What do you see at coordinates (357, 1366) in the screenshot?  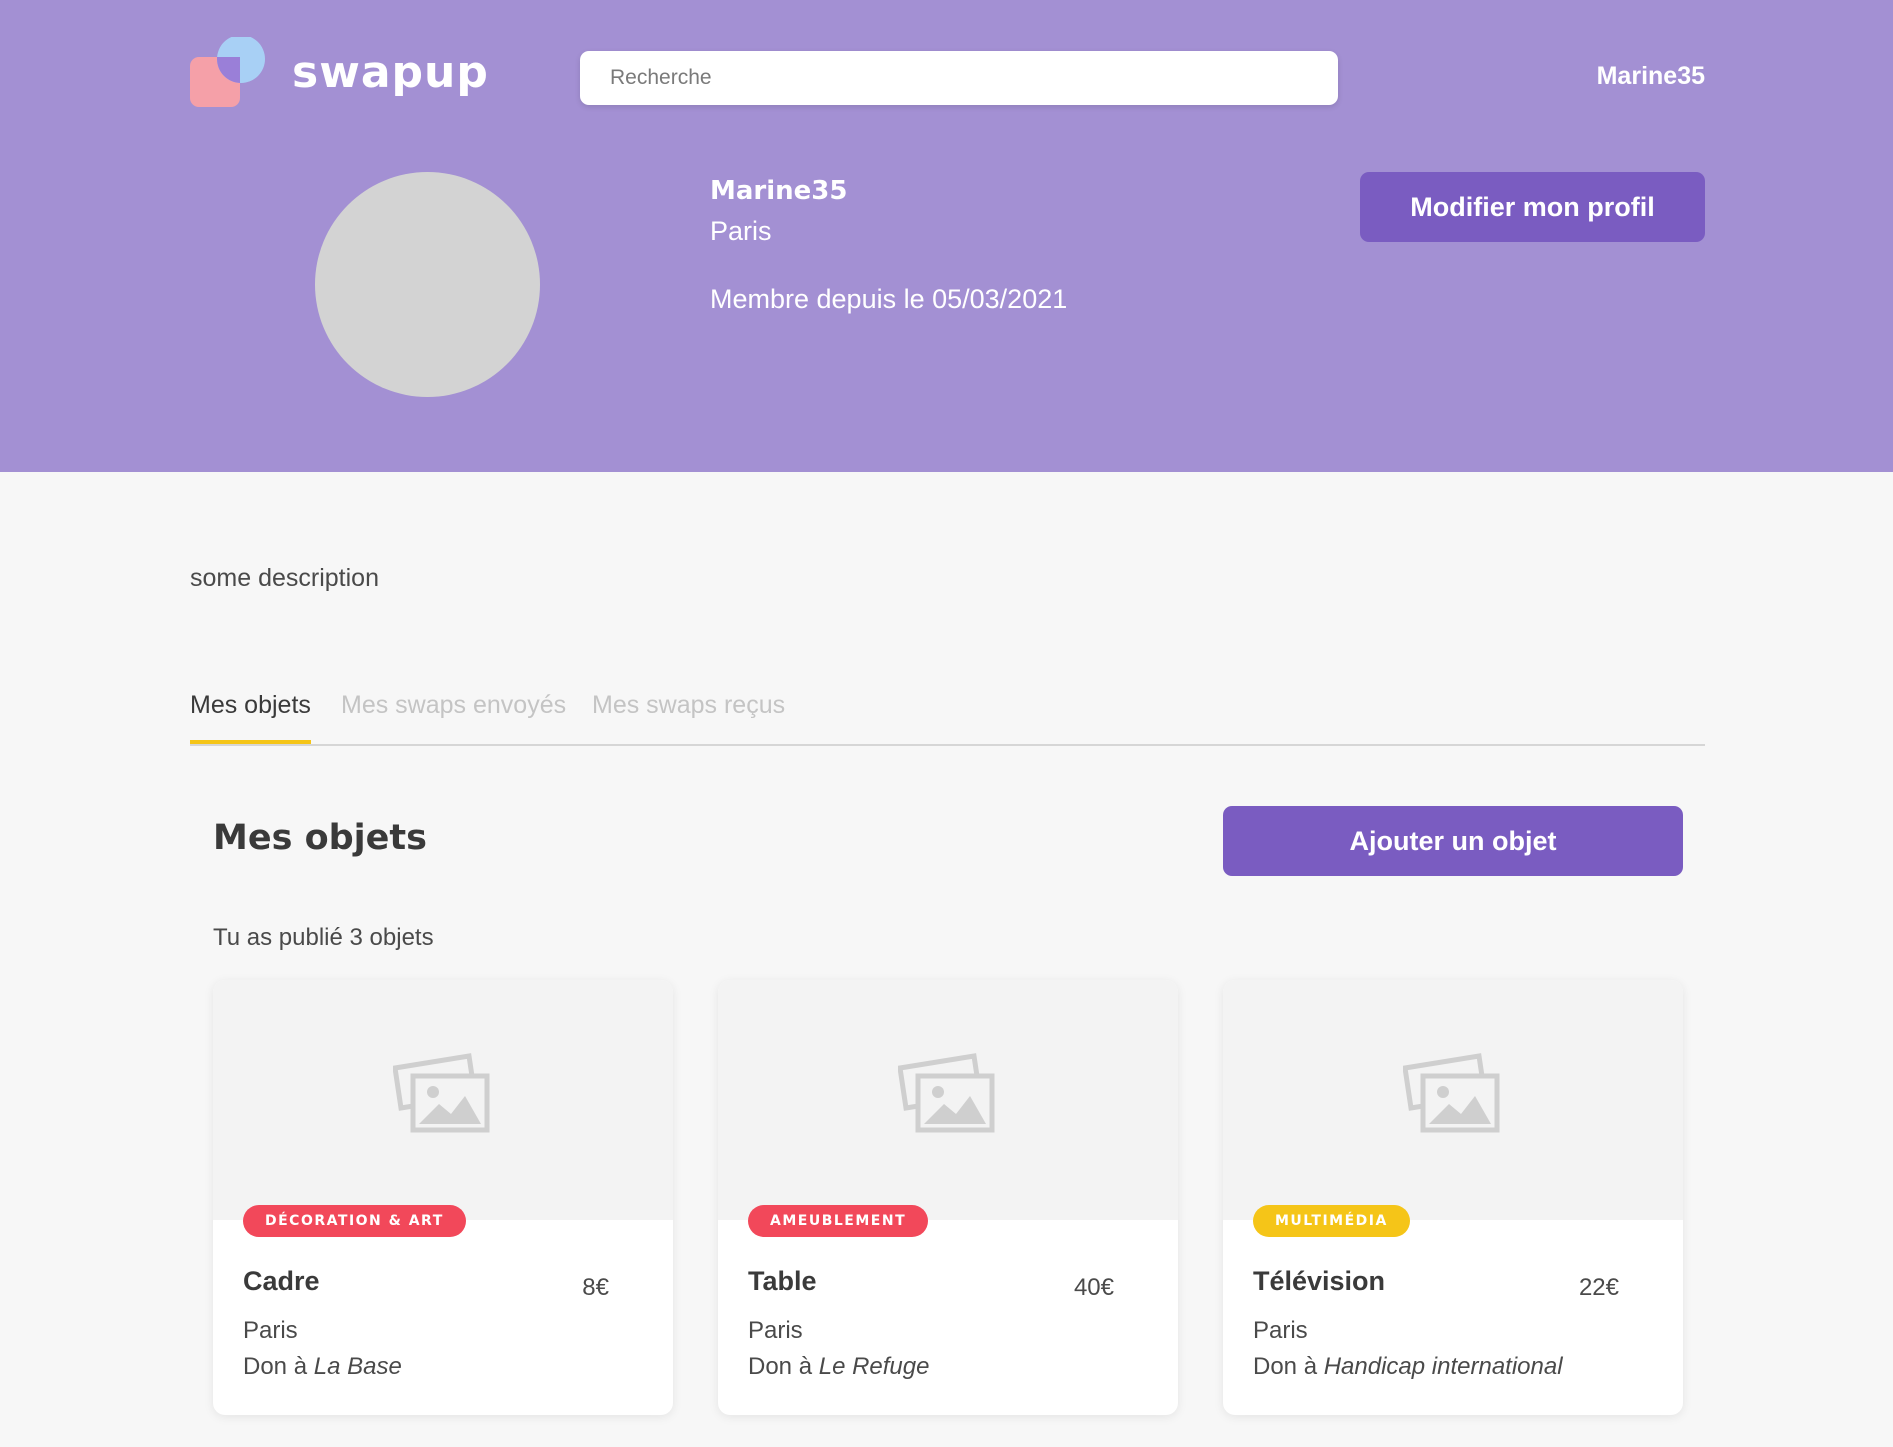 I see `donation-recipient: La Base` at bounding box center [357, 1366].